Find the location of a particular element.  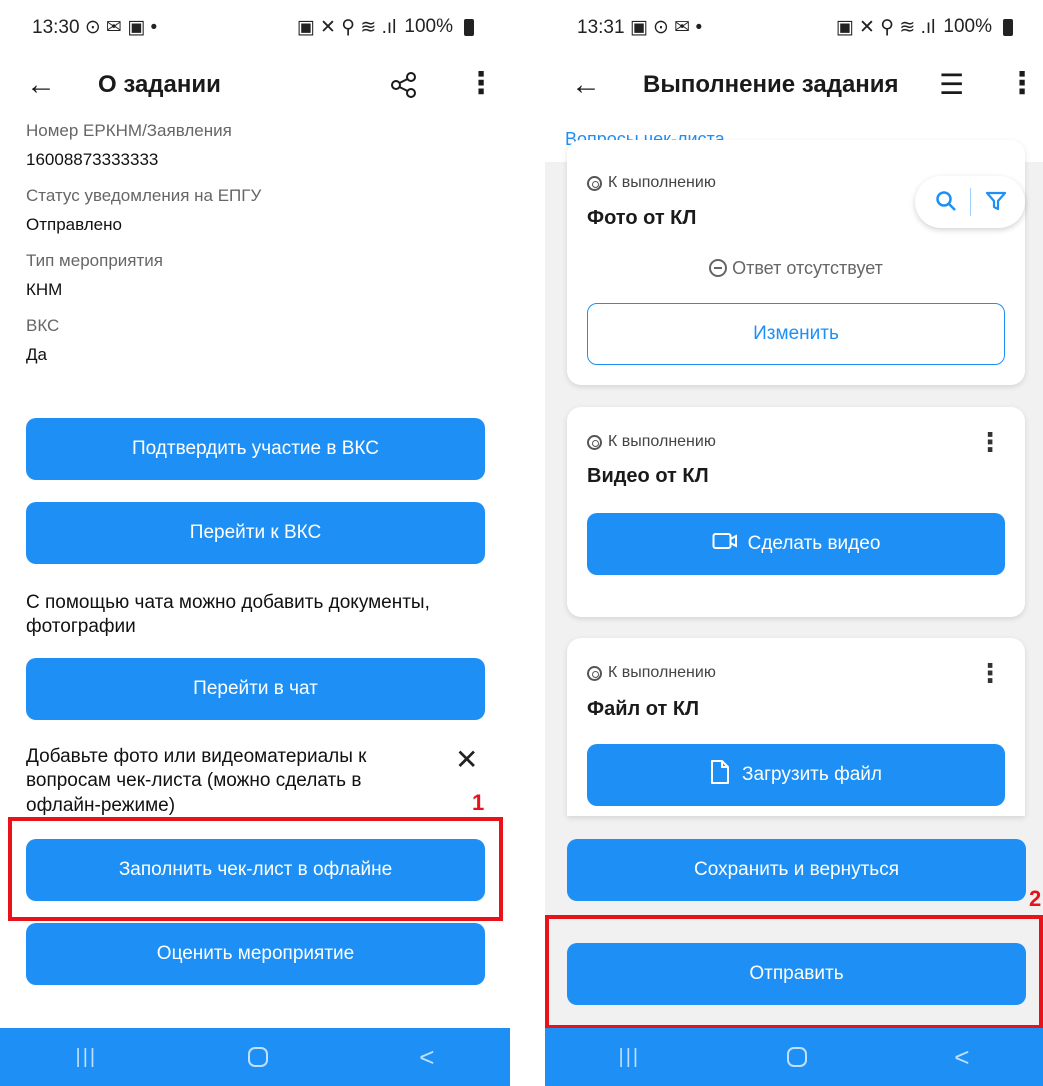

step-marker-1: 1 is located at coordinates (478, 802).